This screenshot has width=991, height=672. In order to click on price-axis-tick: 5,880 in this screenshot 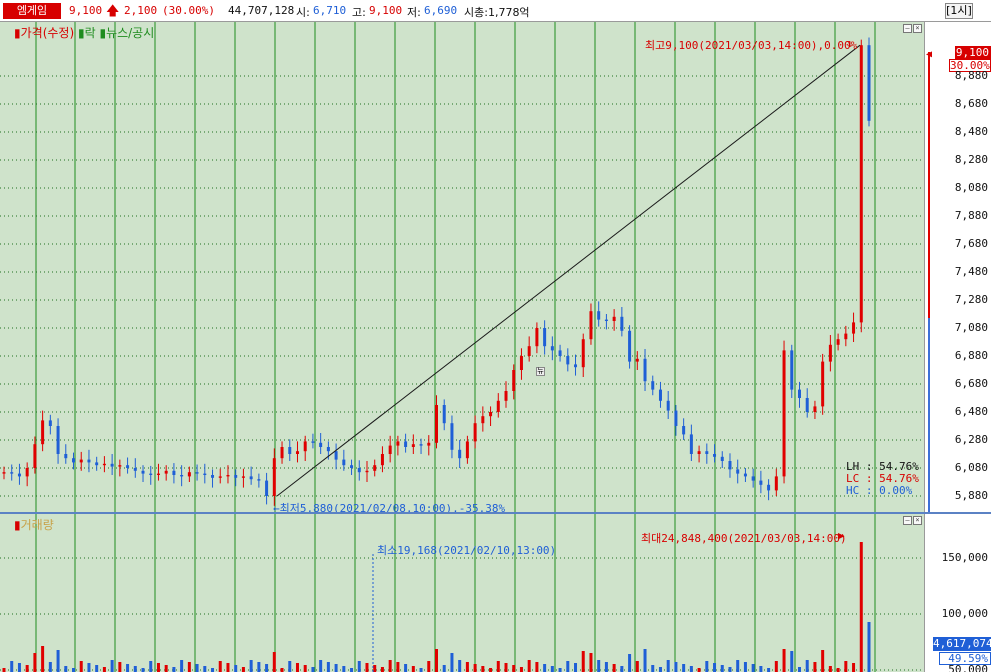, I will do `click(971, 495)`.